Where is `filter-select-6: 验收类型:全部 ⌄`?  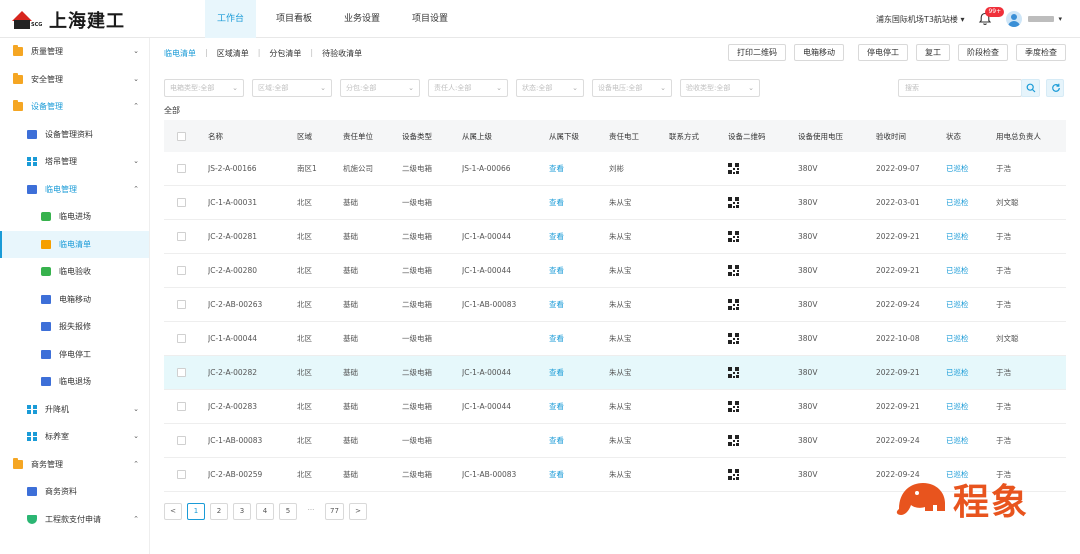 filter-select-6: 验收类型:全部 ⌄ is located at coordinates (720, 88).